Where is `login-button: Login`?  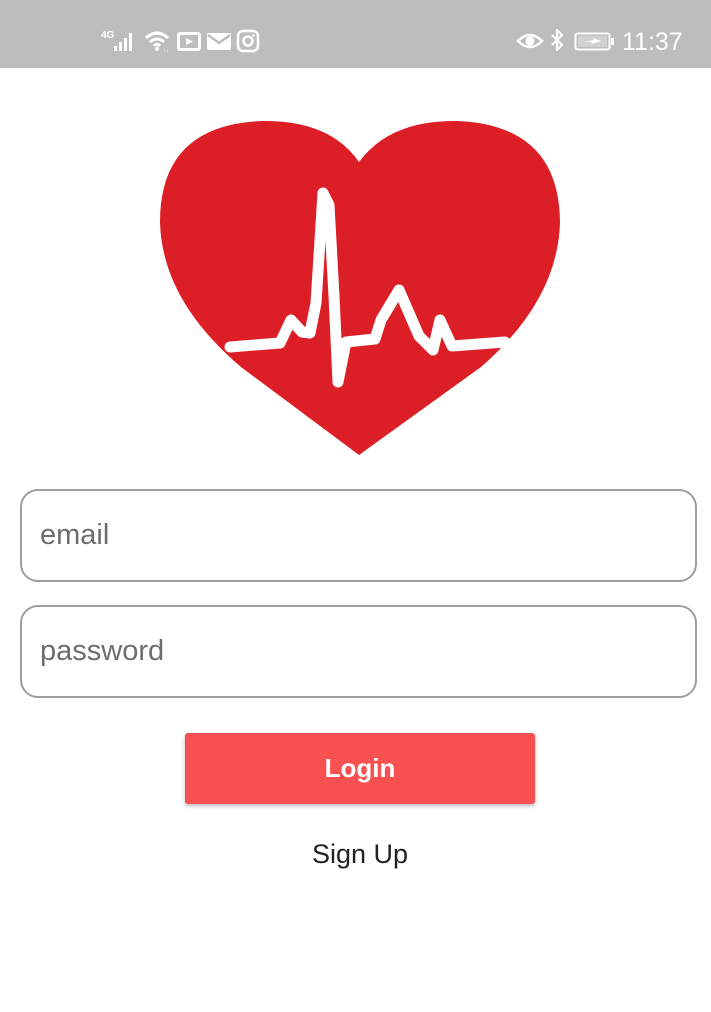
login-button: Login is located at coordinates (360, 768).